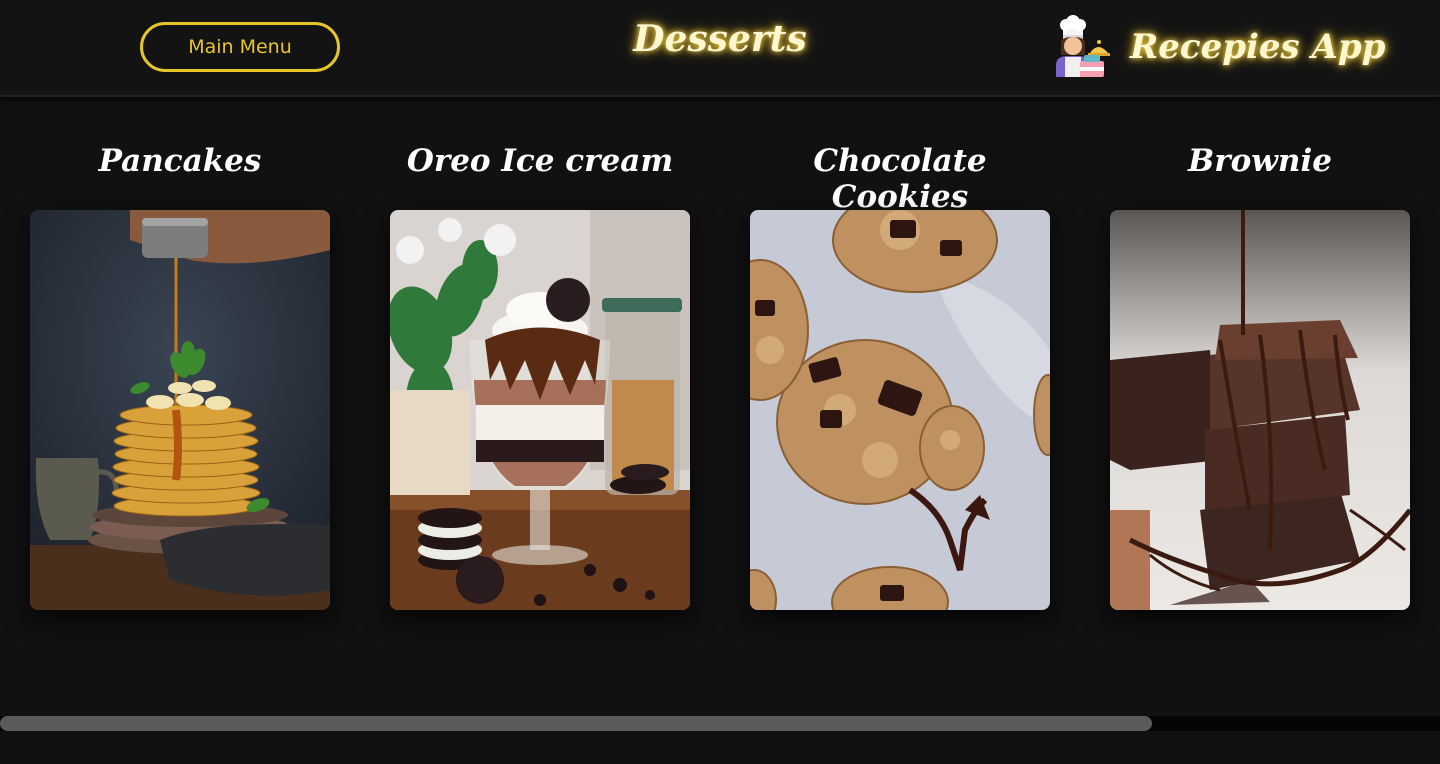  I want to click on brand: Recepies App, so click(1217, 47).